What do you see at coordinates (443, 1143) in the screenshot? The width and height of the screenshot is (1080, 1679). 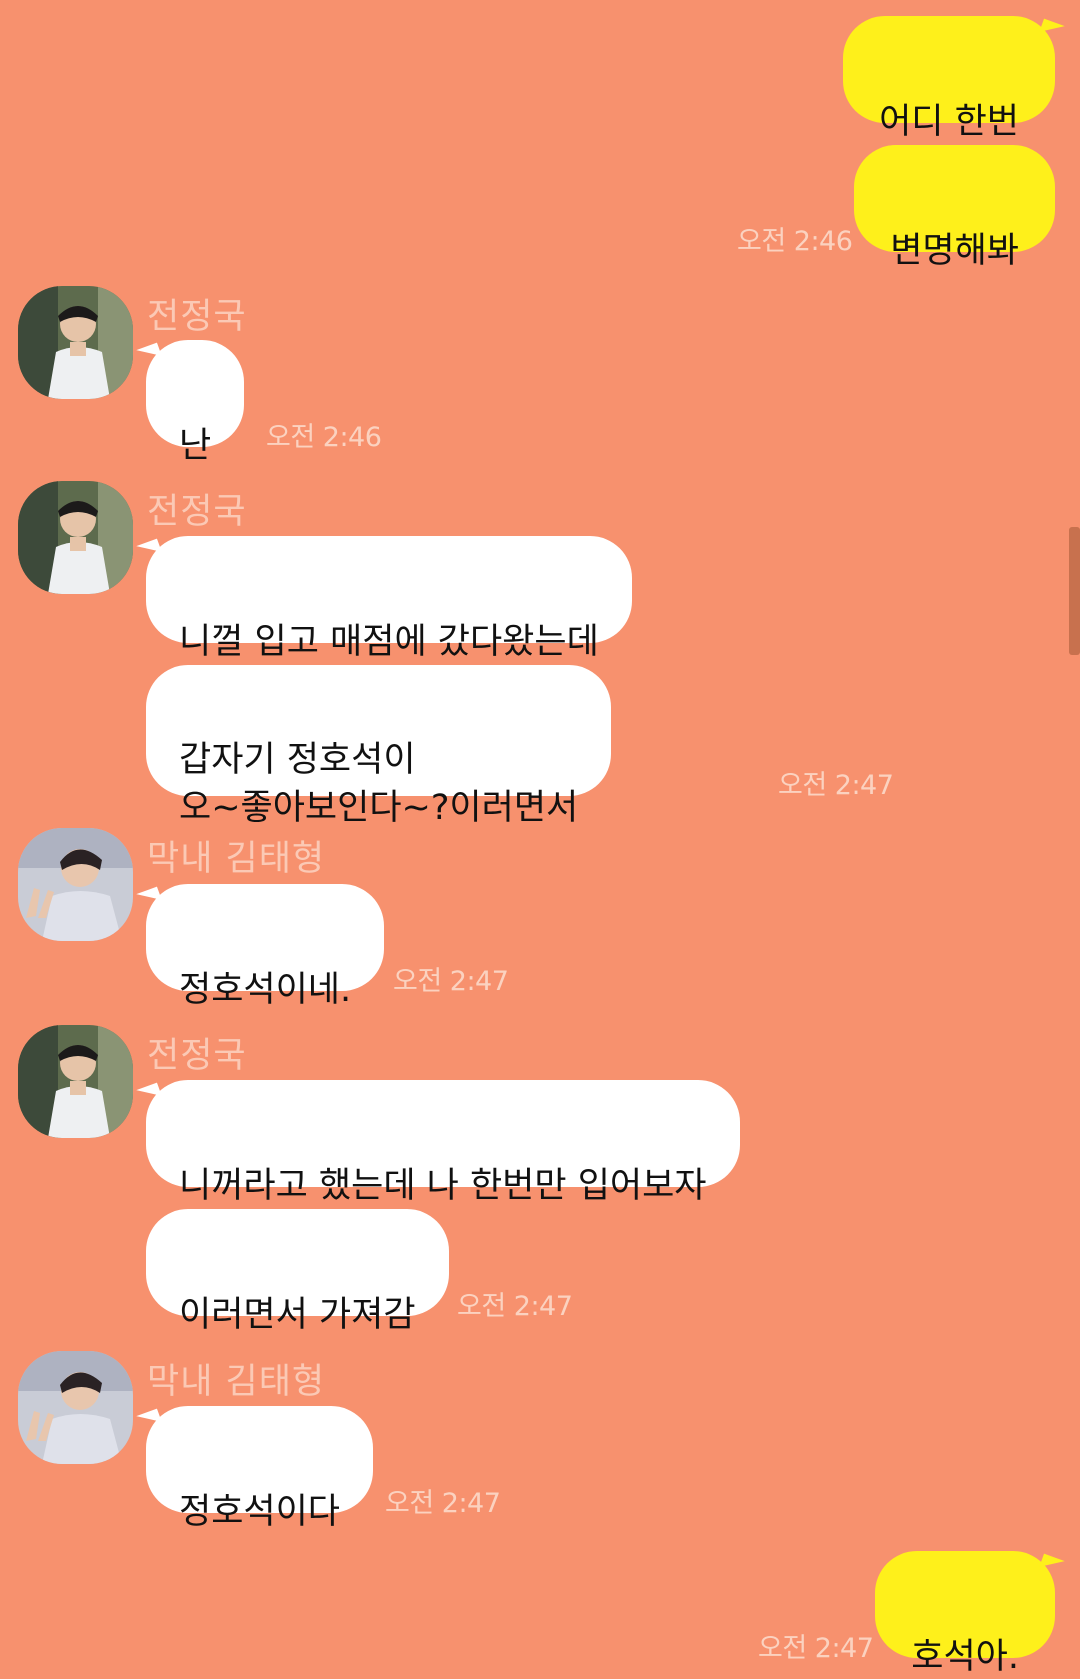 I see `their-message-bubble: 니꺼라고 했는데 나 한번만 입어보자` at bounding box center [443, 1143].